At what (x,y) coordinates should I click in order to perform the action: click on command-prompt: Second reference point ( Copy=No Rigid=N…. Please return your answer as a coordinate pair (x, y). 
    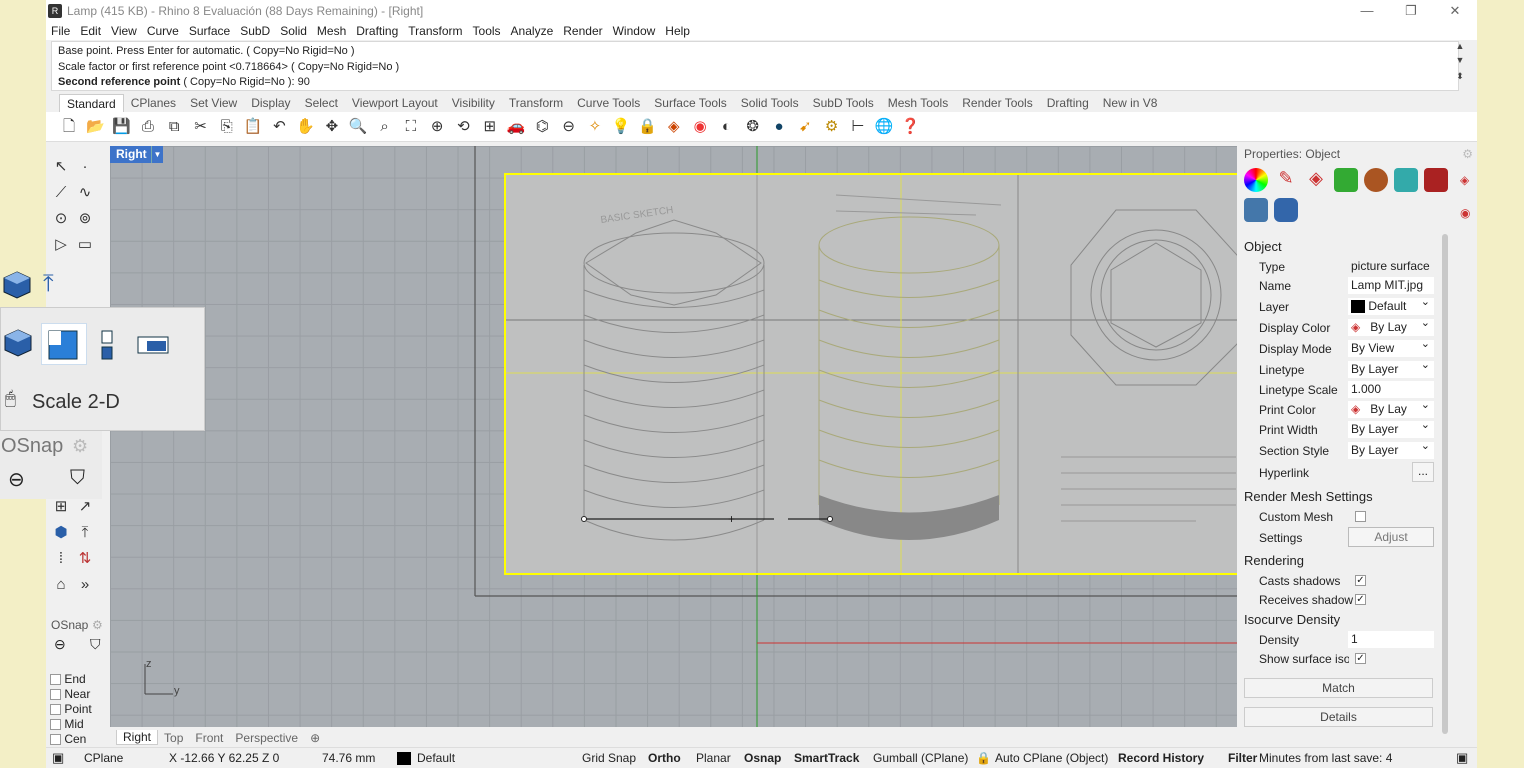
    Looking at the image, I should click on (755, 83).